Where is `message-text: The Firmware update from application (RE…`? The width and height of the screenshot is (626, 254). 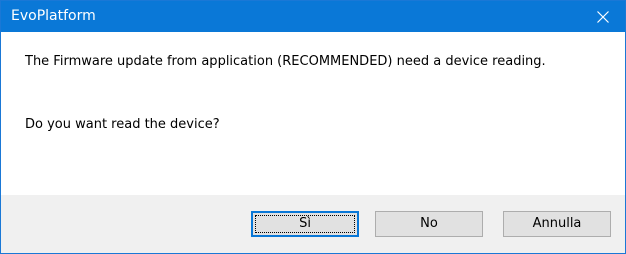 message-text: The Firmware update from application (RE… is located at coordinates (285, 61).